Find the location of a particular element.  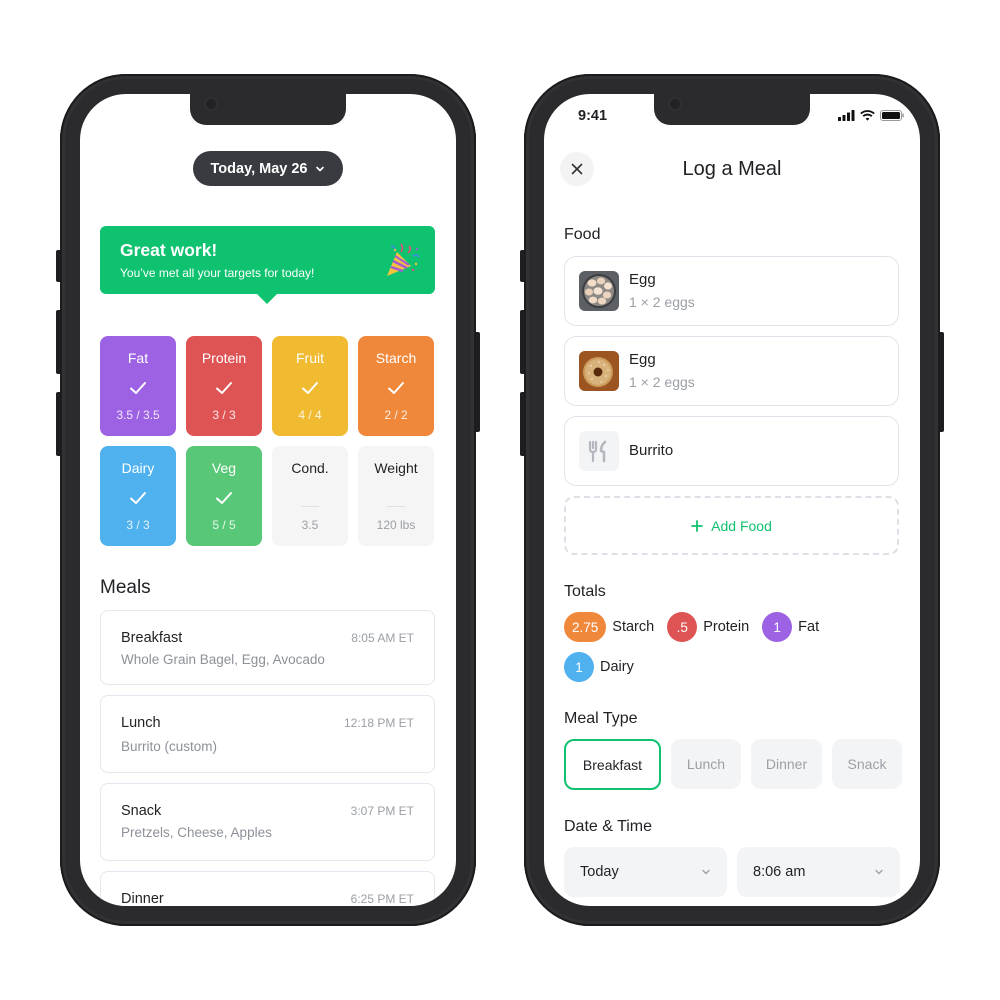

add-food-button: Add Food is located at coordinates (731, 525).